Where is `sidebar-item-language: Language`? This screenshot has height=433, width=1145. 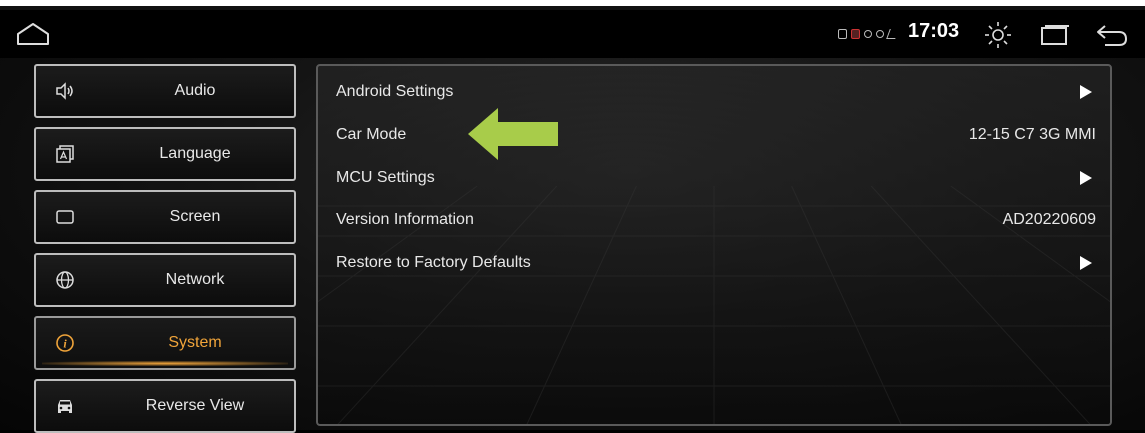
sidebar-item-language: Language is located at coordinates (165, 154).